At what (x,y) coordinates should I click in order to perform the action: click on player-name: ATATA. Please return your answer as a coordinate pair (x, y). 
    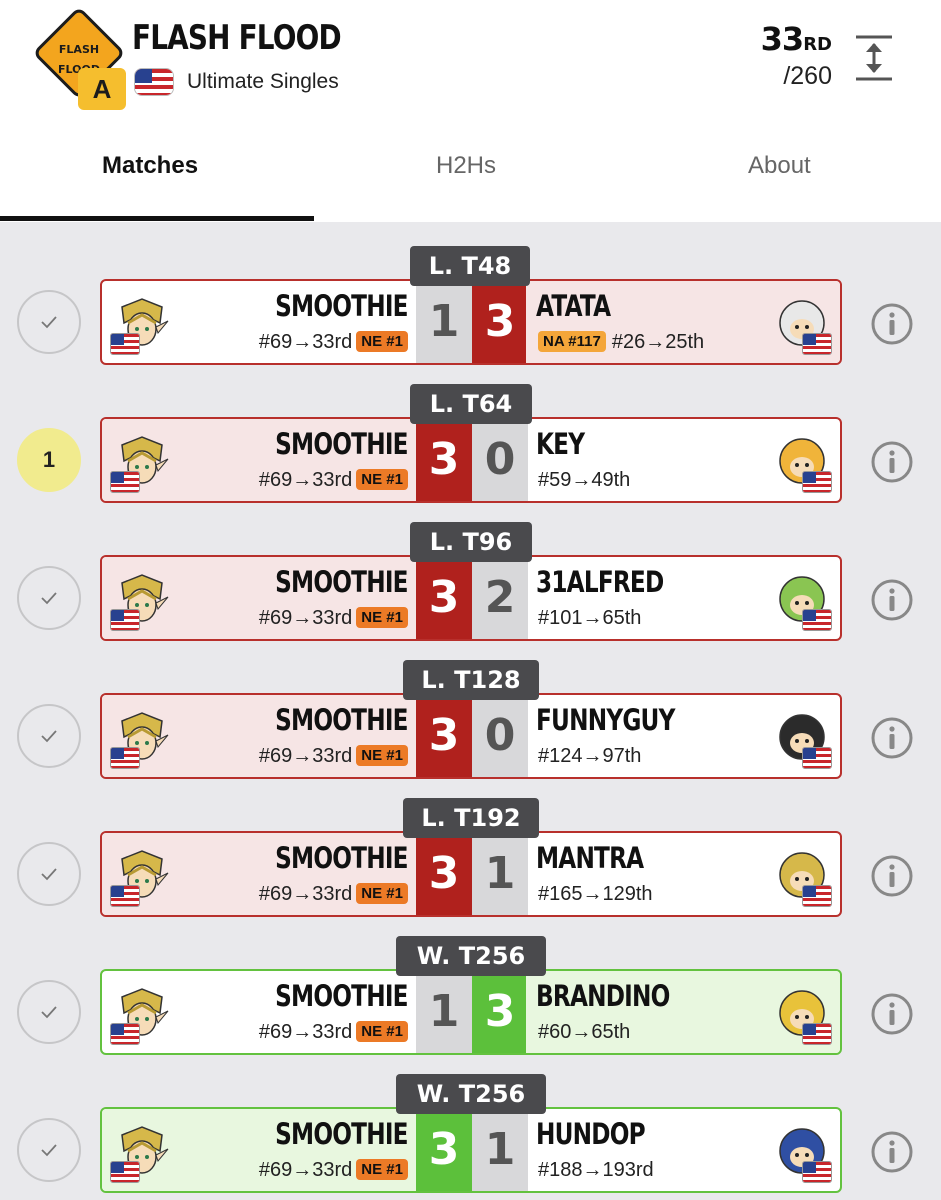
    Looking at the image, I should click on (573, 306).